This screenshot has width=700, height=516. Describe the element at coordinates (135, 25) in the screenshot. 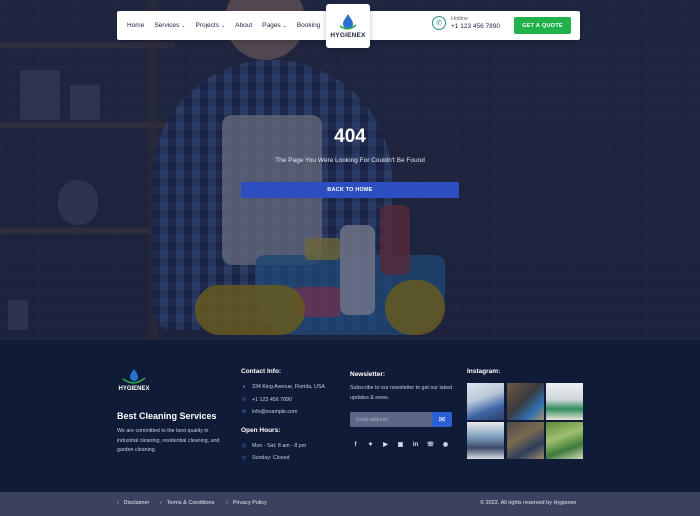

I see `nav-item-home: Home` at that location.